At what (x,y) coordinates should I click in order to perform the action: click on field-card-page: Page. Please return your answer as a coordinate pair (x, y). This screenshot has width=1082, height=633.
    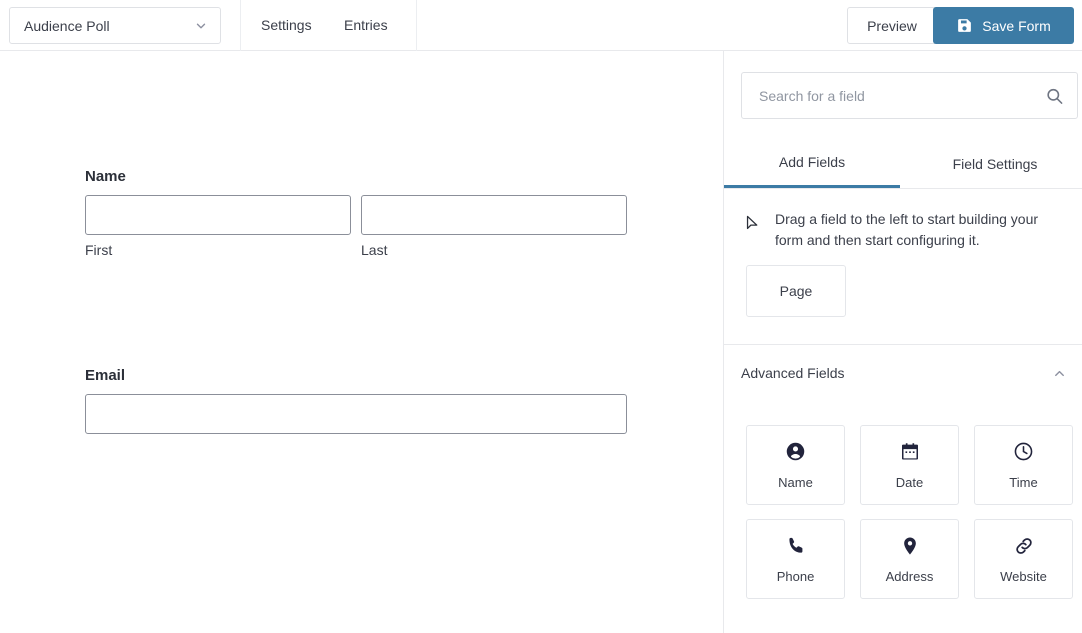
    Looking at the image, I should click on (796, 291).